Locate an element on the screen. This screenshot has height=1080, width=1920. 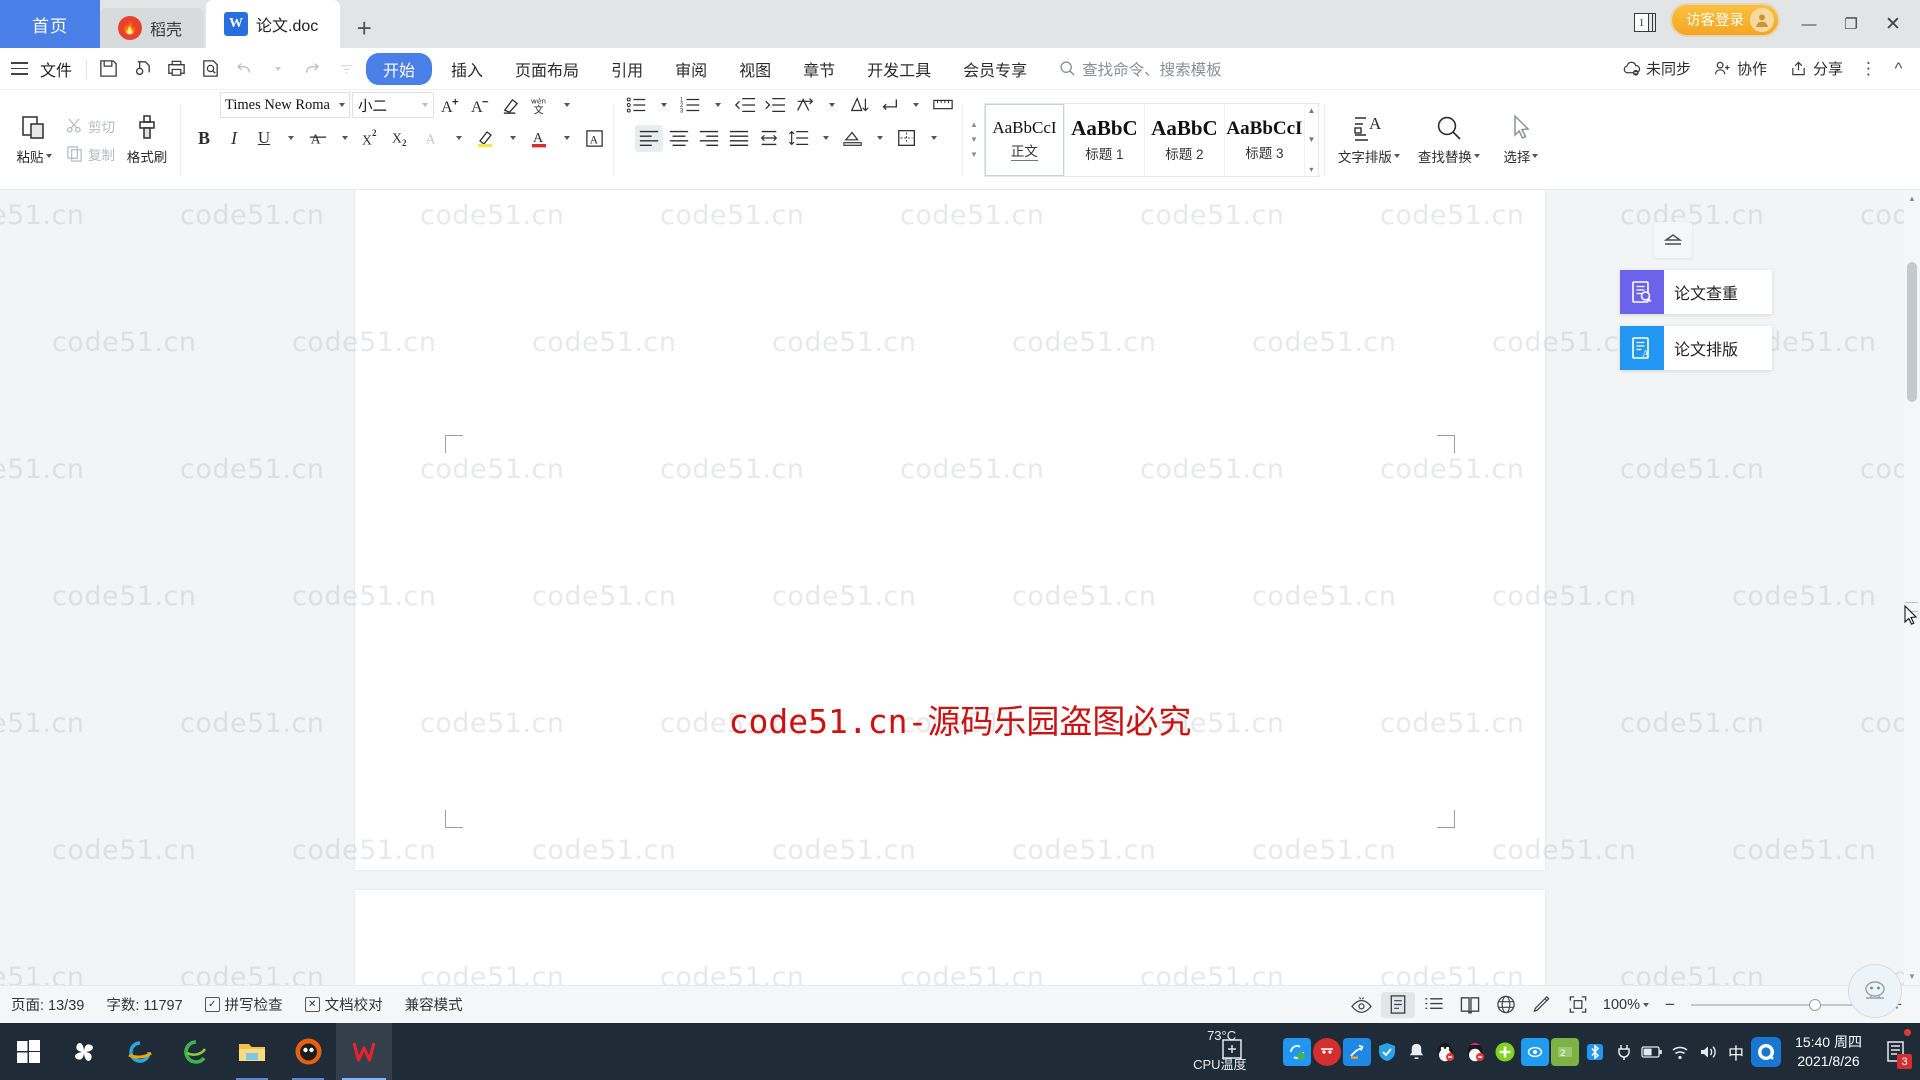
numbered-dropdown-icon is located at coordinates (718, 105).